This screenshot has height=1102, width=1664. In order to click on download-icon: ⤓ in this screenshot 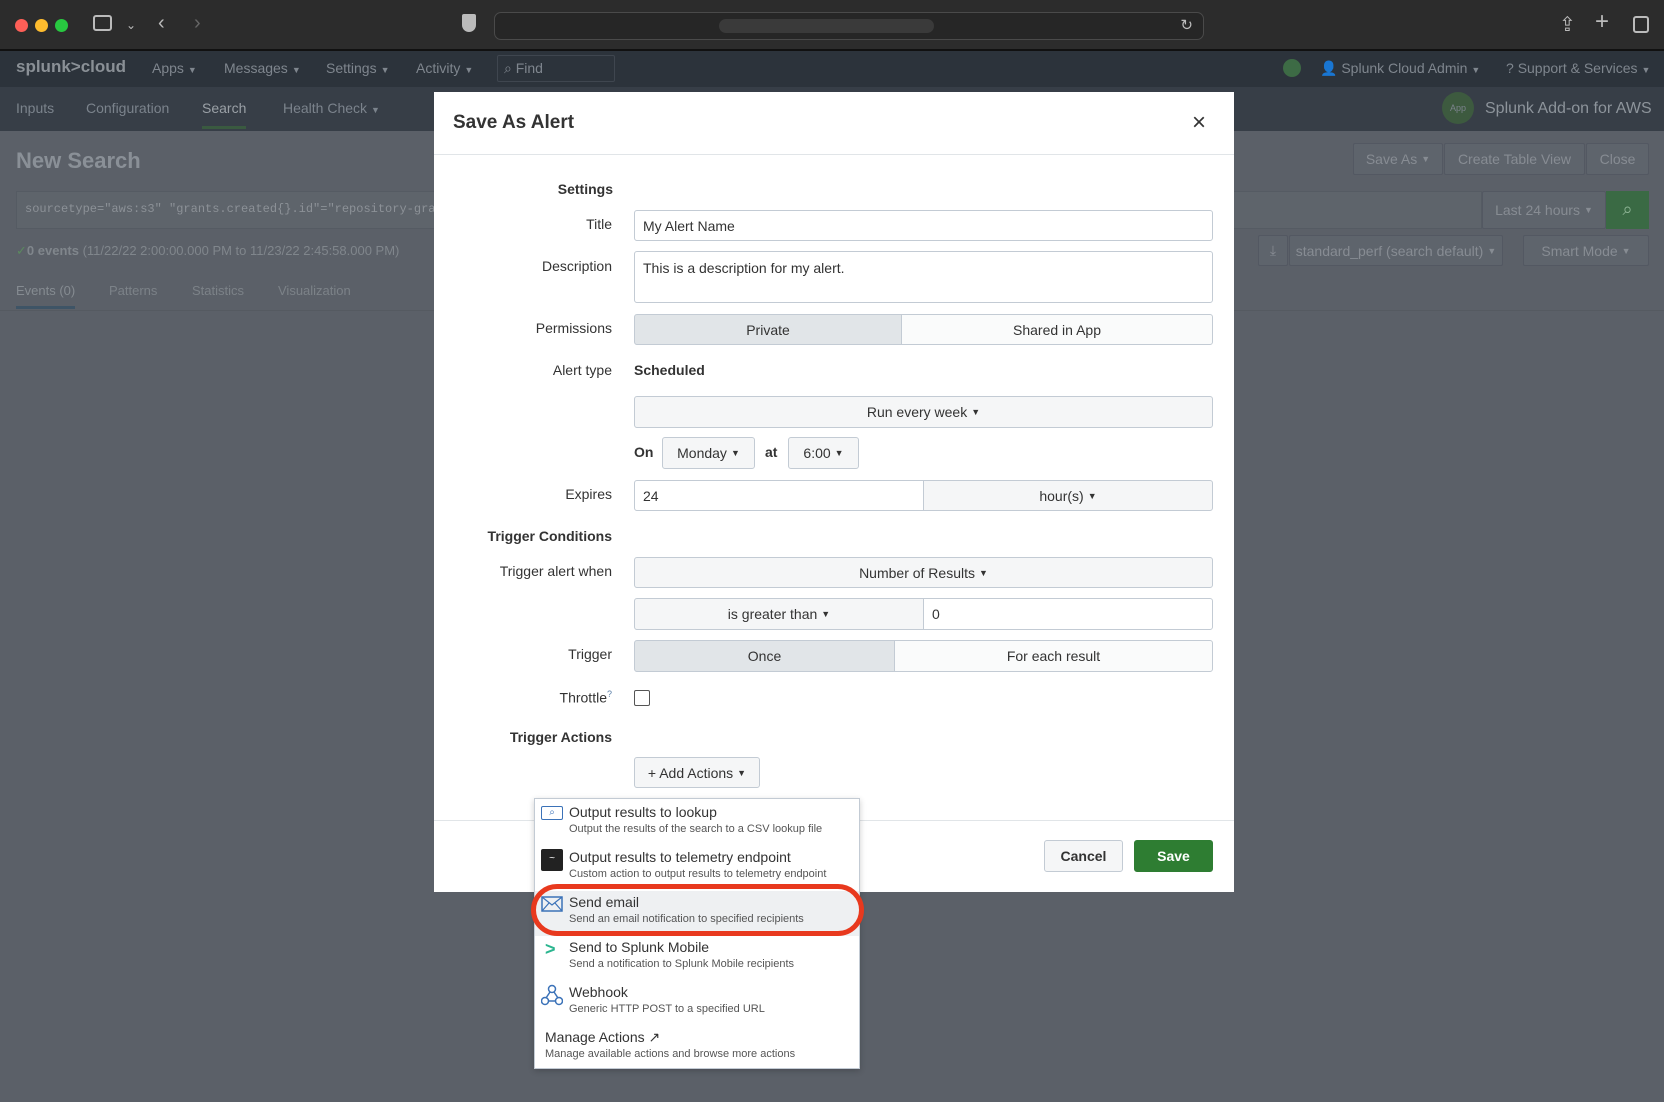, I will do `click(1273, 250)`.